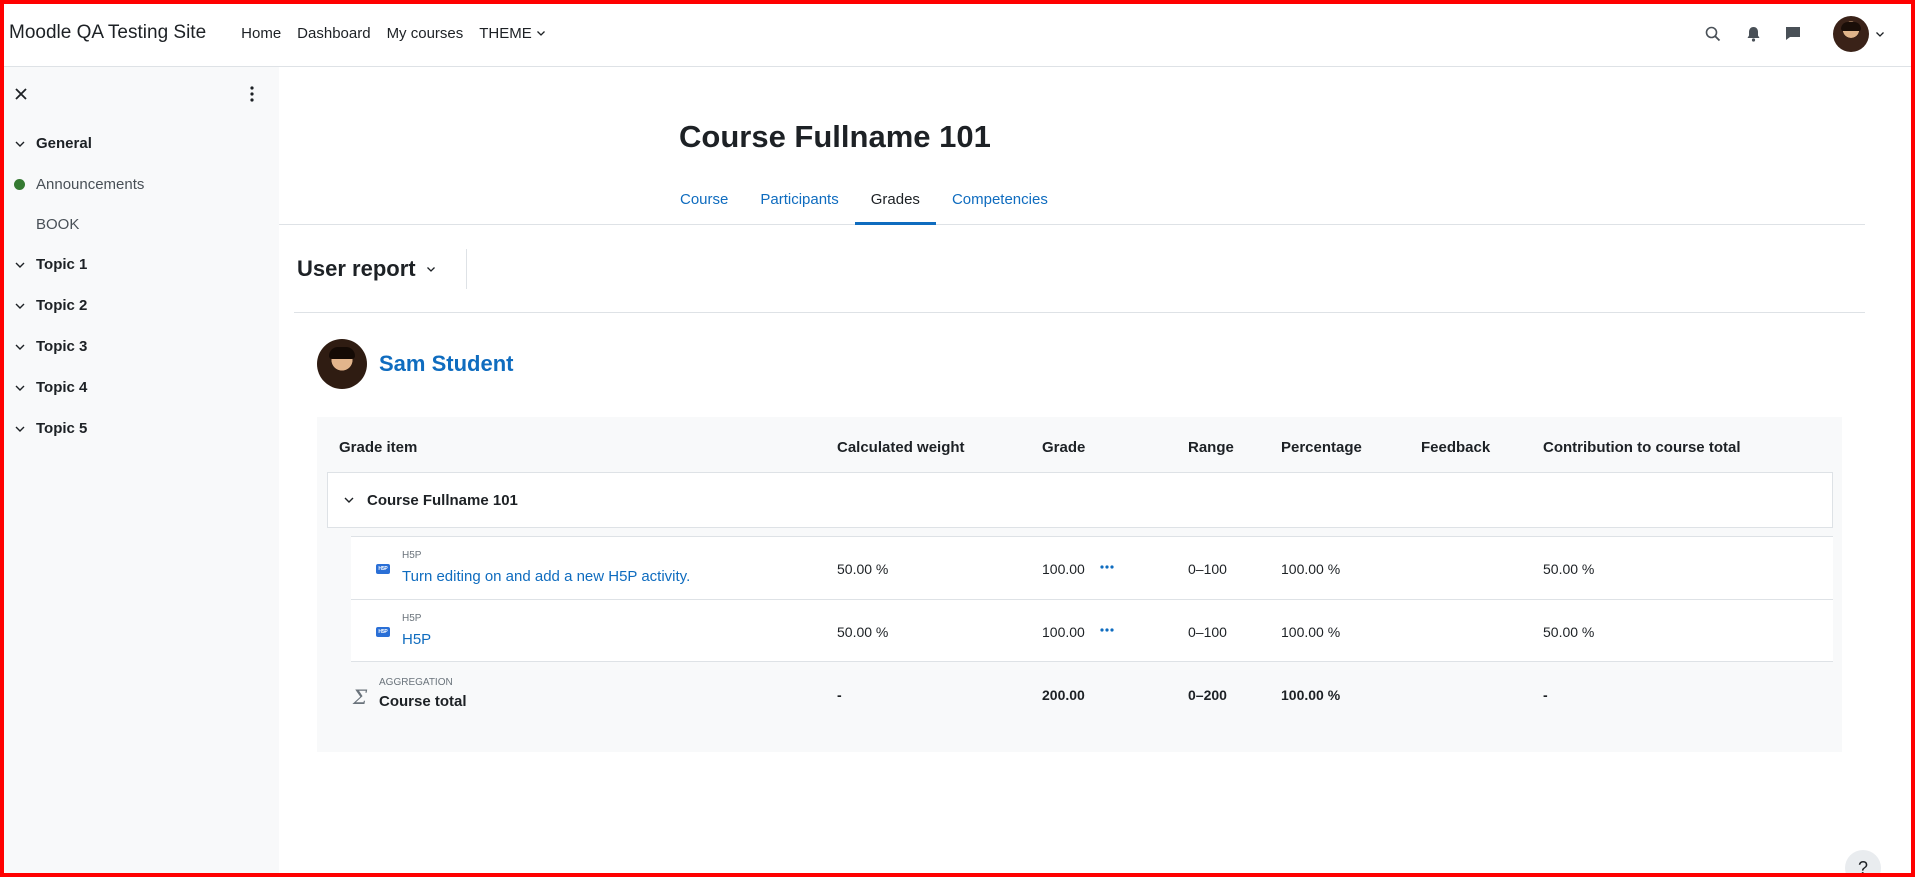  What do you see at coordinates (1753, 34) in the screenshot?
I see `notification-bell-icon` at bounding box center [1753, 34].